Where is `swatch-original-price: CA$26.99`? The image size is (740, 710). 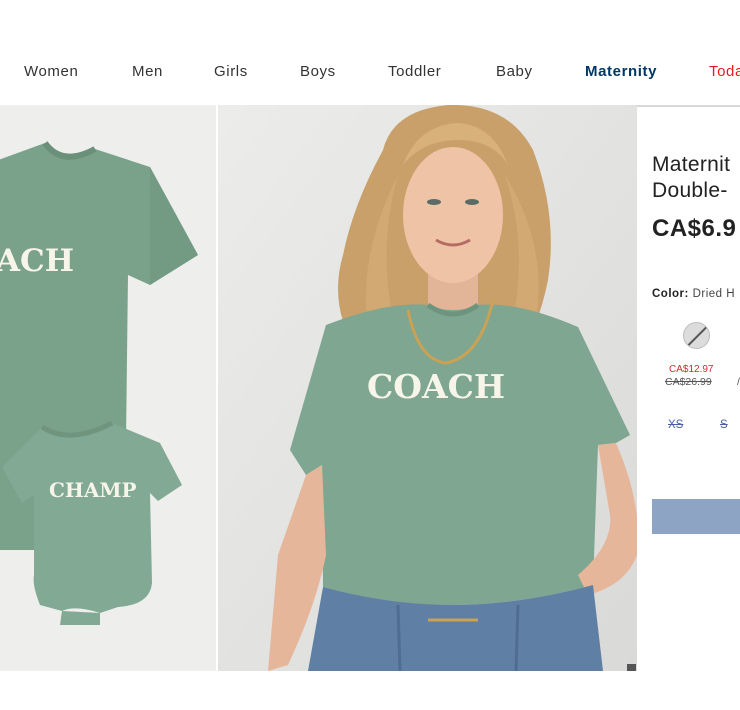
swatch-original-price: CA$26.99 is located at coordinates (688, 382).